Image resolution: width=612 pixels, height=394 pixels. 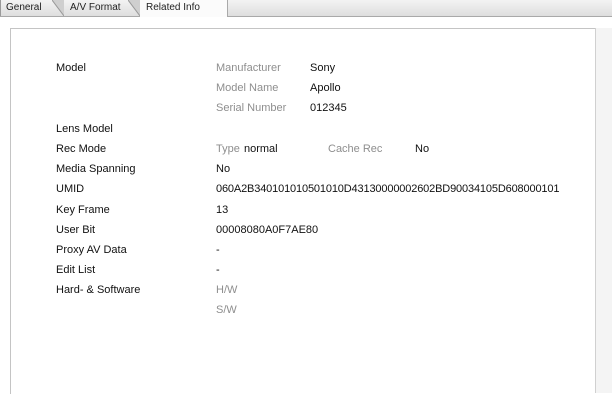 What do you see at coordinates (83, 210) in the screenshot?
I see `key-frame-label: Key Frame` at bounding box center [83, 210].